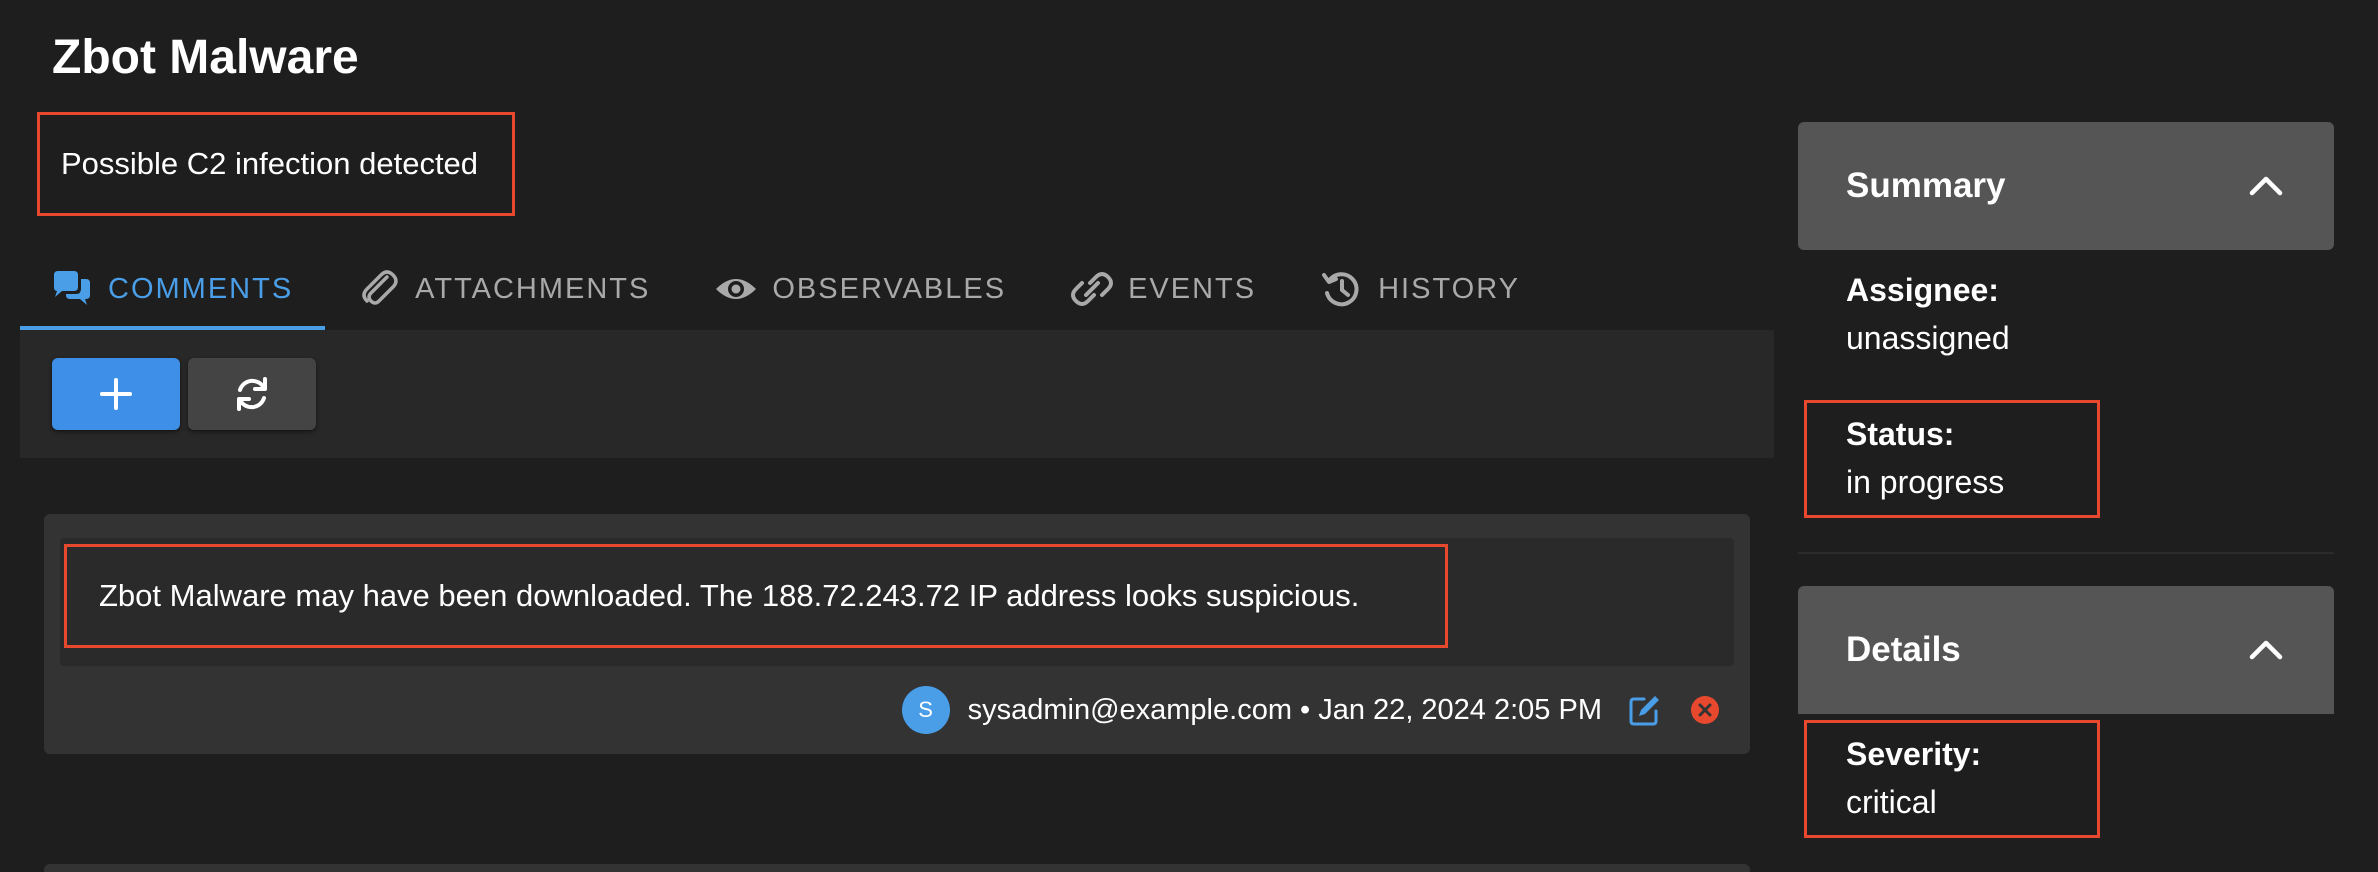 The height and width of the screenshot is (872, 2378). What do you see at coordinates (2066, 650) in the screenshot?
I see `details-header: Details` at bounding box center [2066, 650].